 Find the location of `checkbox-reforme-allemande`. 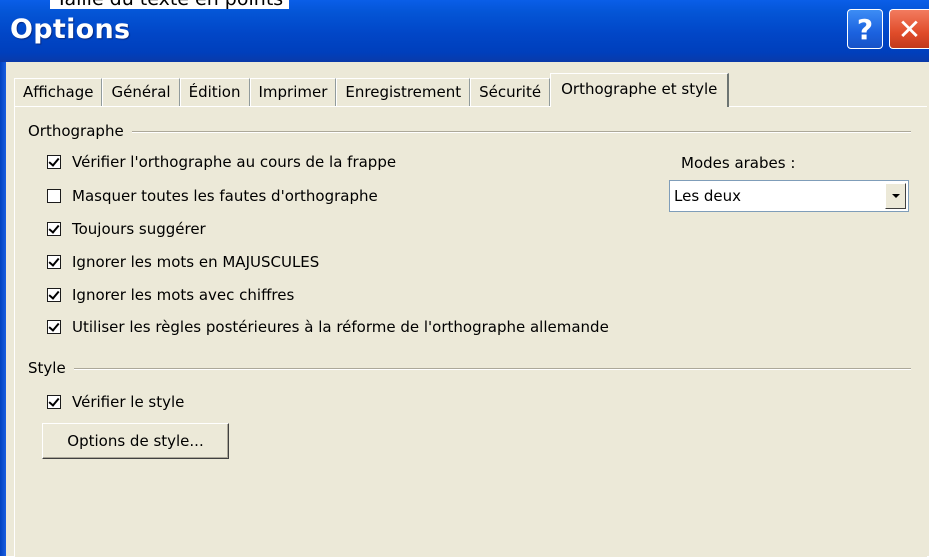

checkbox-reforme-allemande is located at coordinates (54, 327).